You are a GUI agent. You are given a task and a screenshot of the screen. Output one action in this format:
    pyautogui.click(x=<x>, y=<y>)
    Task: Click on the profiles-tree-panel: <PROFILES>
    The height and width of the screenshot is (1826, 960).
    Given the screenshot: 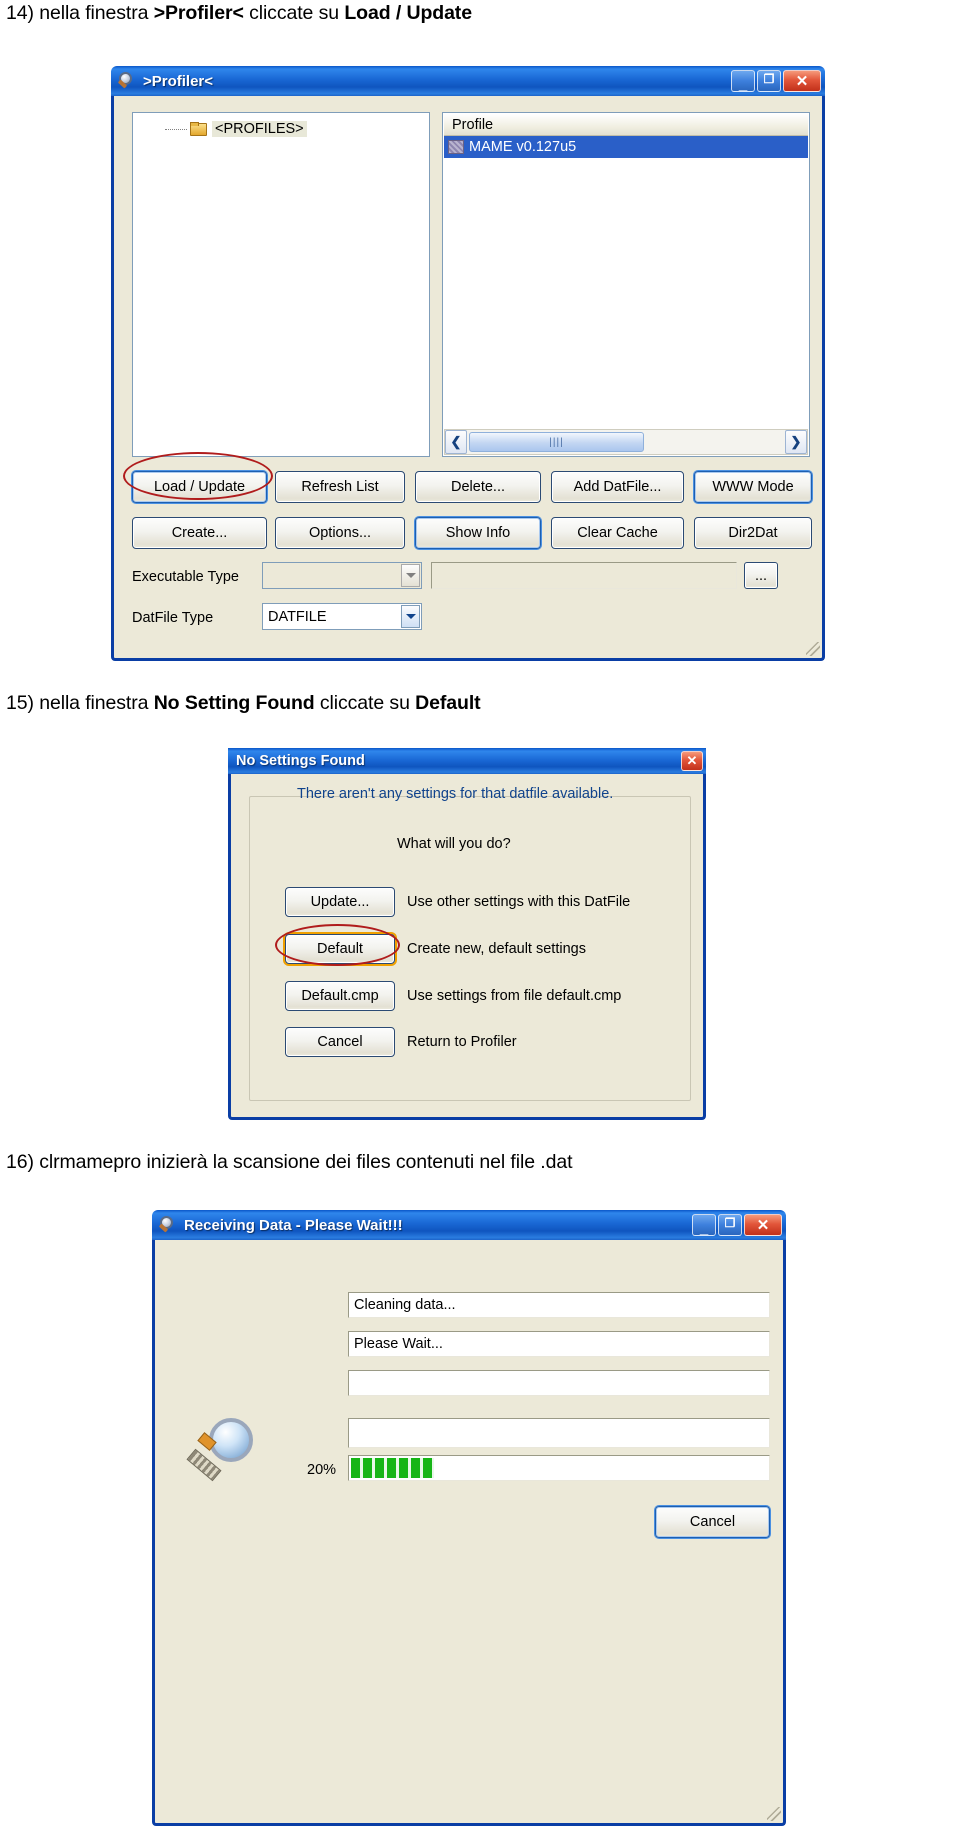 What is the action you would take?
    pyautogui.click(x=281, y=284)
    